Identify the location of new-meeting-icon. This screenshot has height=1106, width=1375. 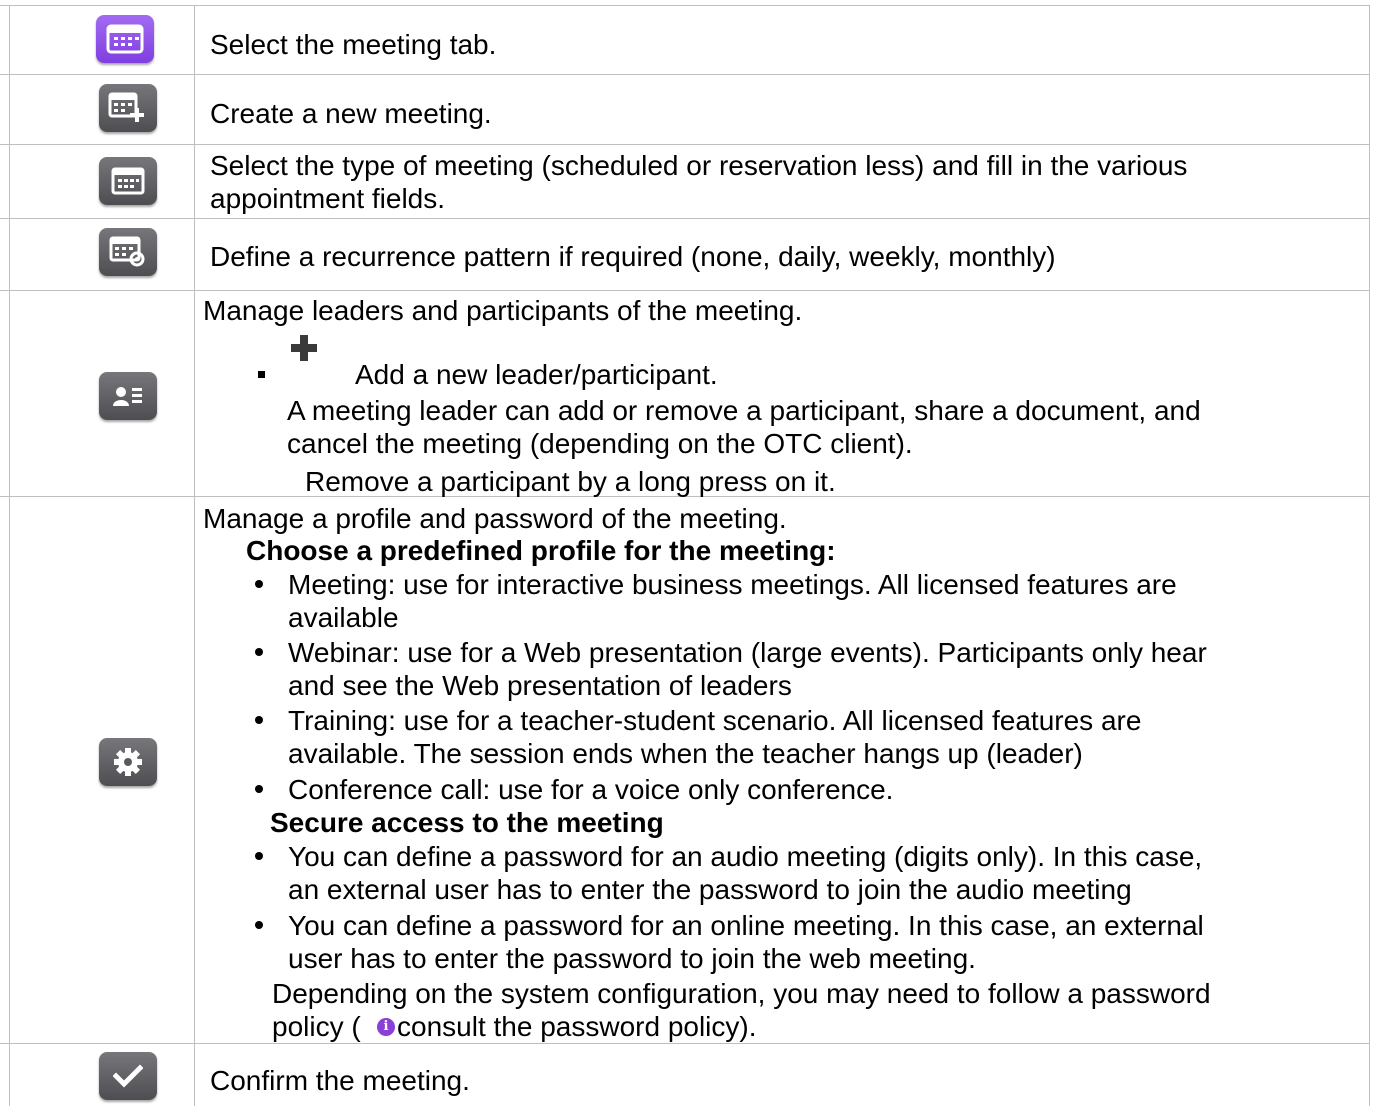
(128, 108).